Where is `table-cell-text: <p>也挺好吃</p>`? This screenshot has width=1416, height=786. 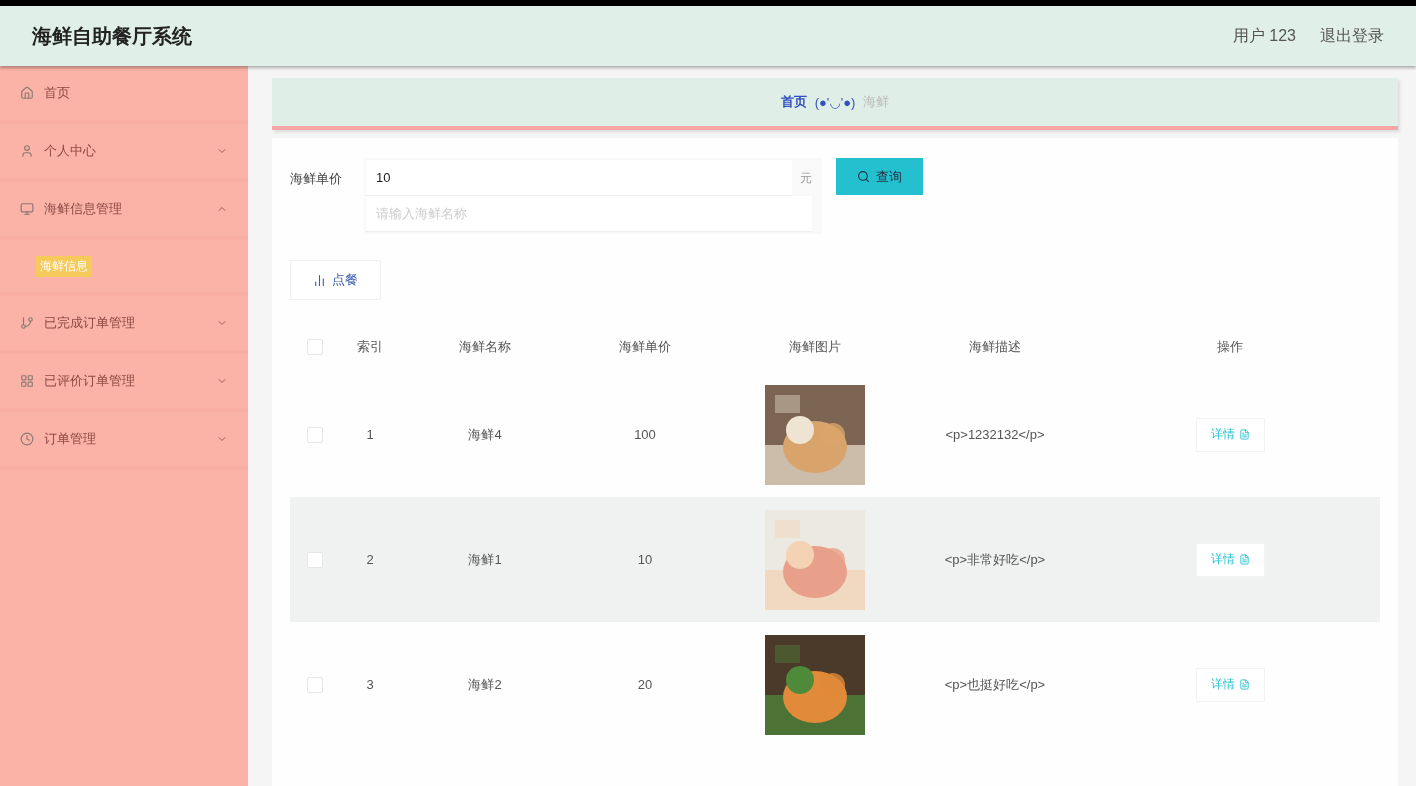
table-cell-text: <p>也挺好吃</p> is located at coordinates (995, 684).